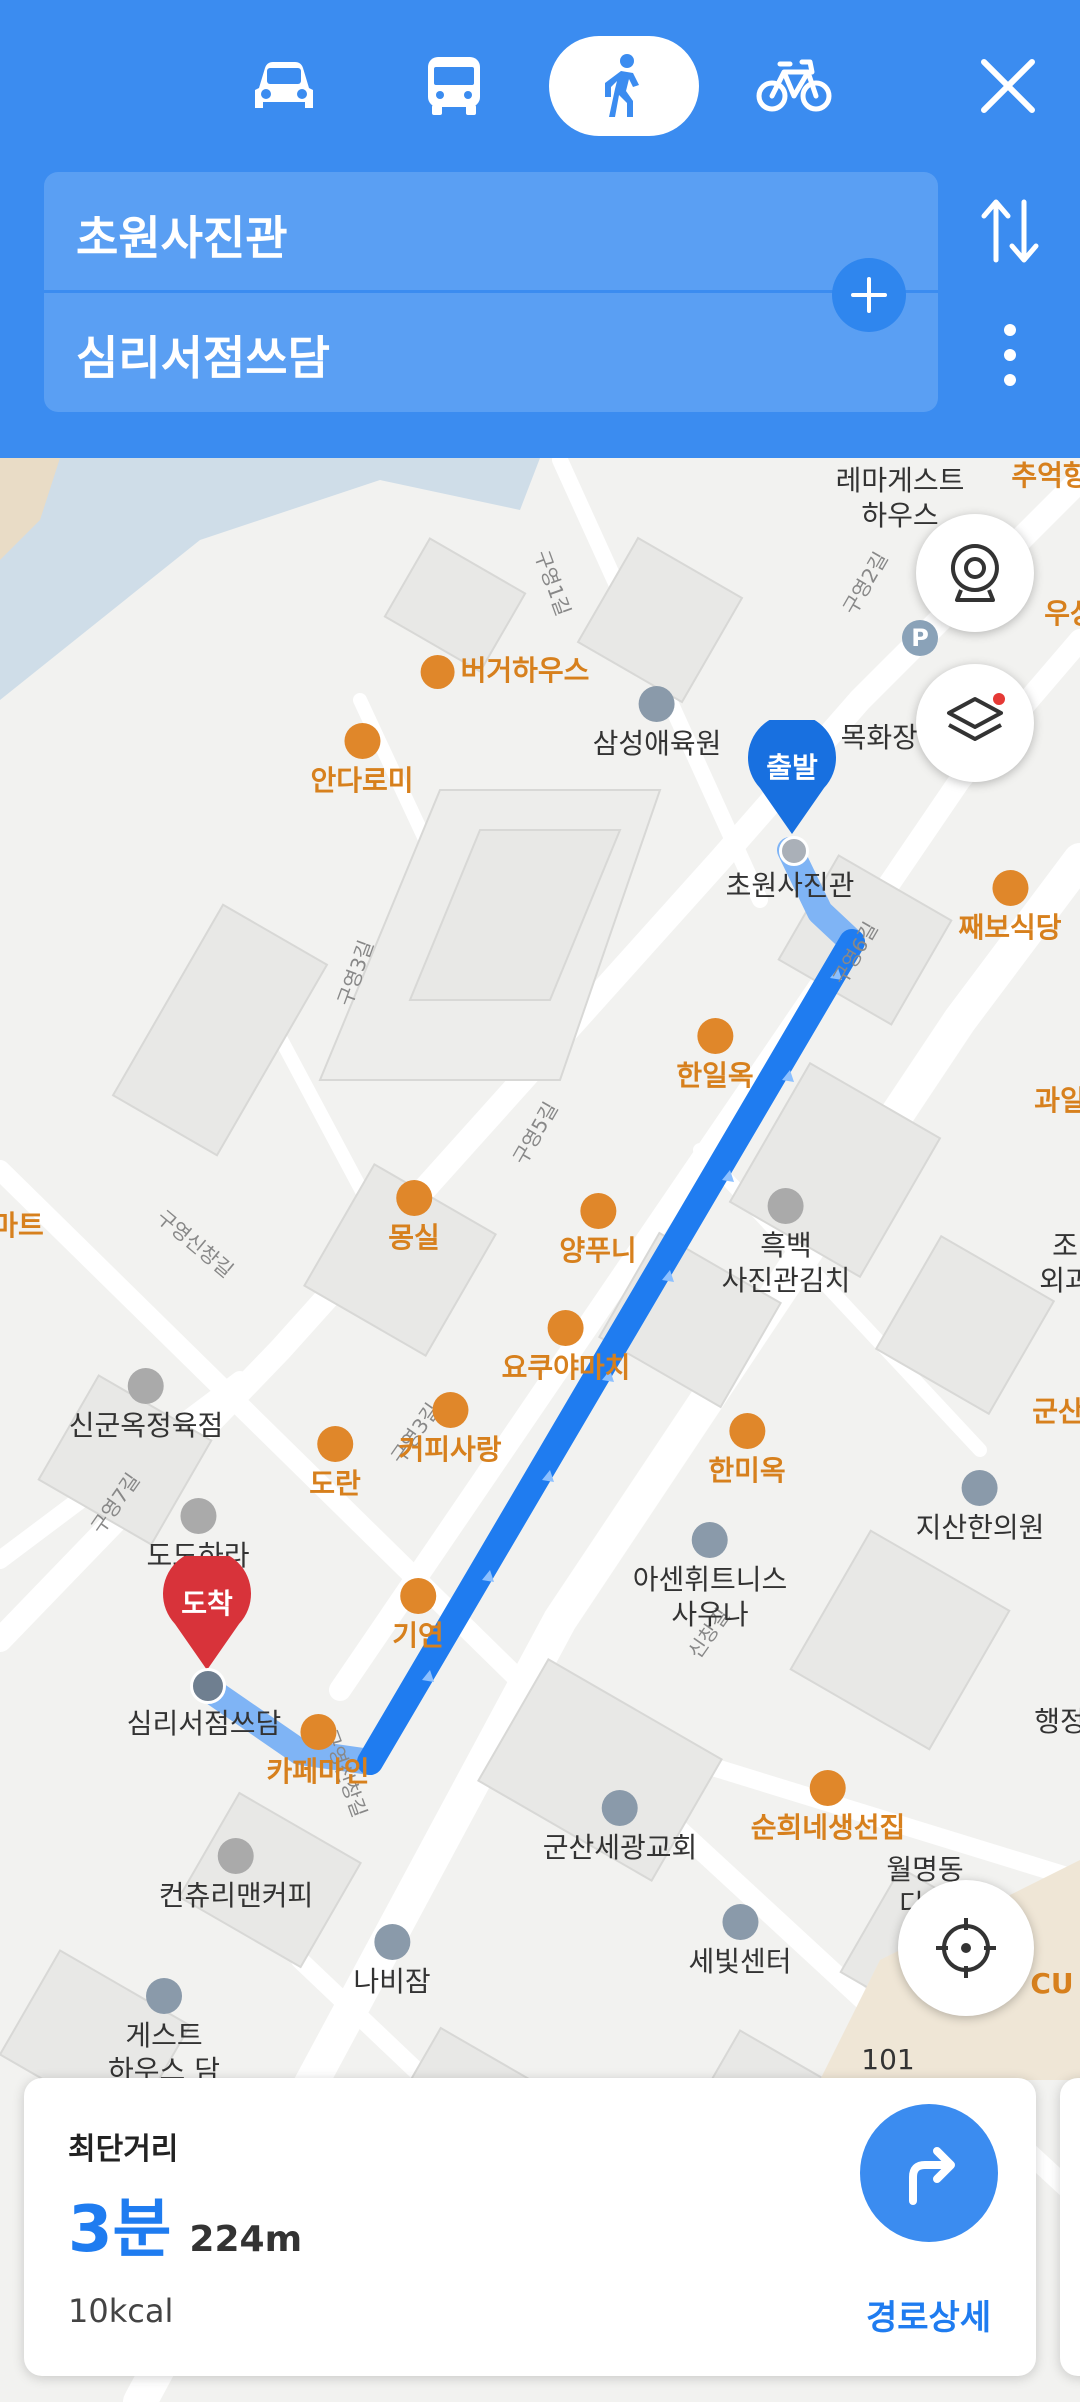  What do you see at coordinates (740, 1941) in the screenshot?
I see `poi-sebit: 세빛센터` at bounding box center [740, 1941].